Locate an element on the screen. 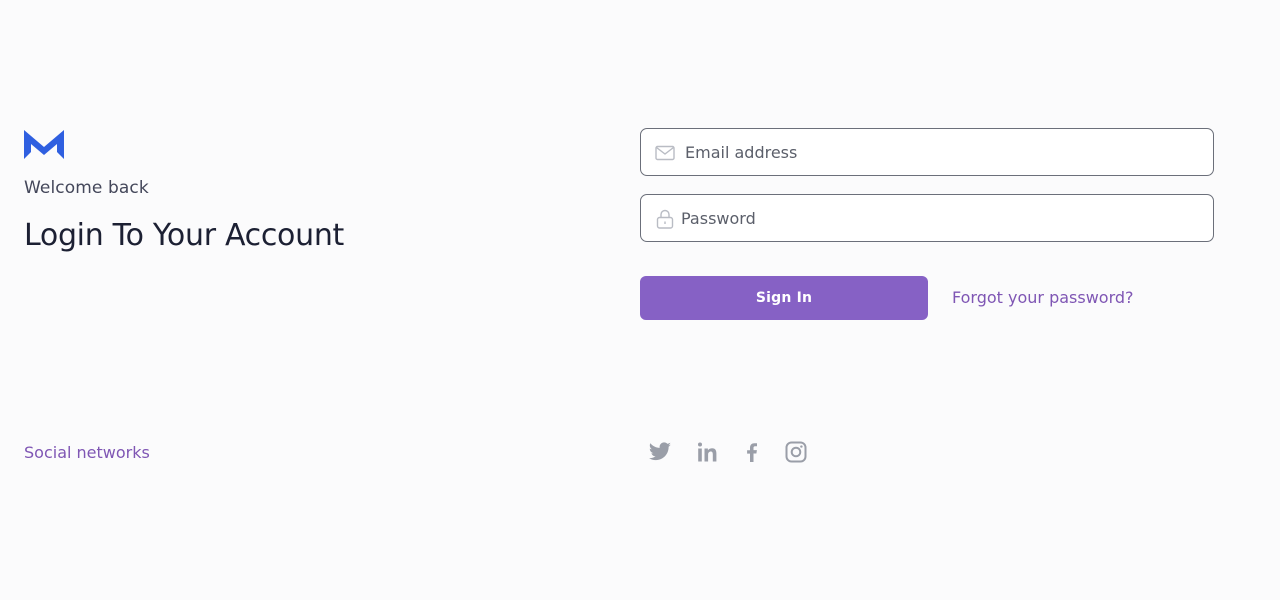  password-field-wrapper is located at coordinates (927, 218).